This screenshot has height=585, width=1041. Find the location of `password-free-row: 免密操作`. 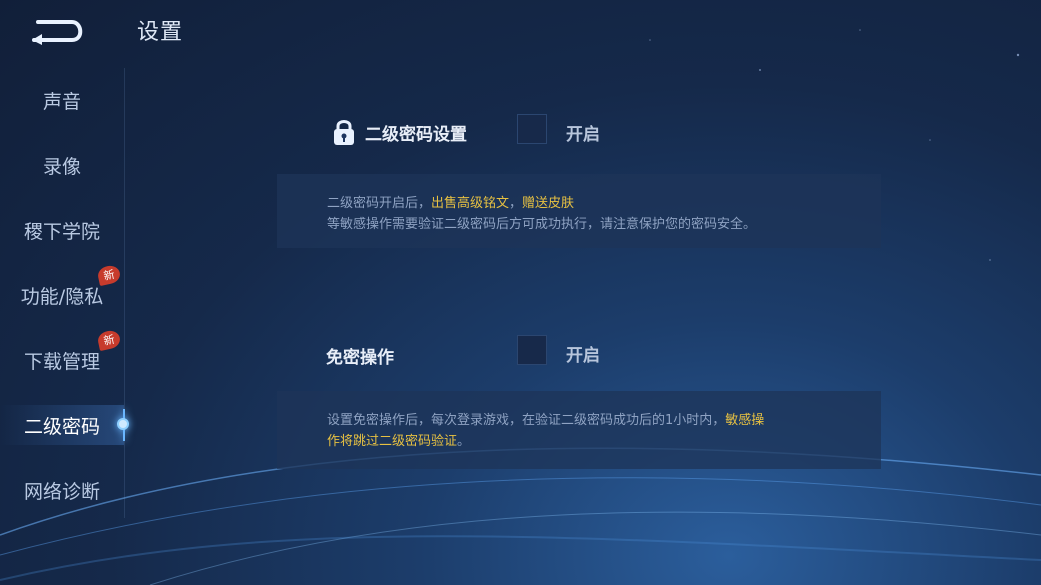

password-free-row: 免密操作 is located at coordinates (360, 355).